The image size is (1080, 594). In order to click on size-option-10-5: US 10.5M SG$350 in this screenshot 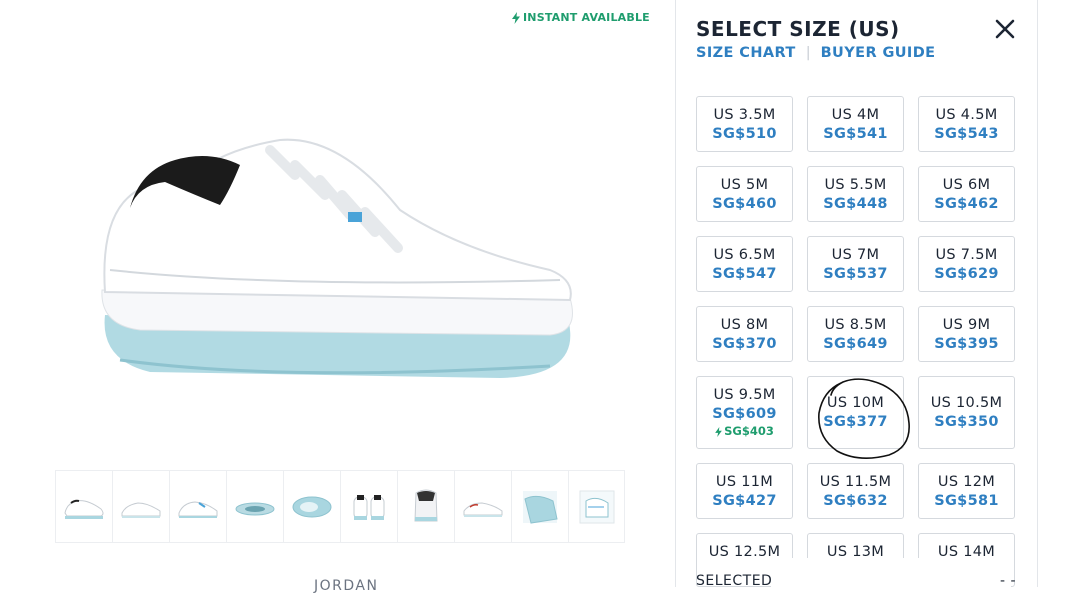, I will do `click(966, 412)`.